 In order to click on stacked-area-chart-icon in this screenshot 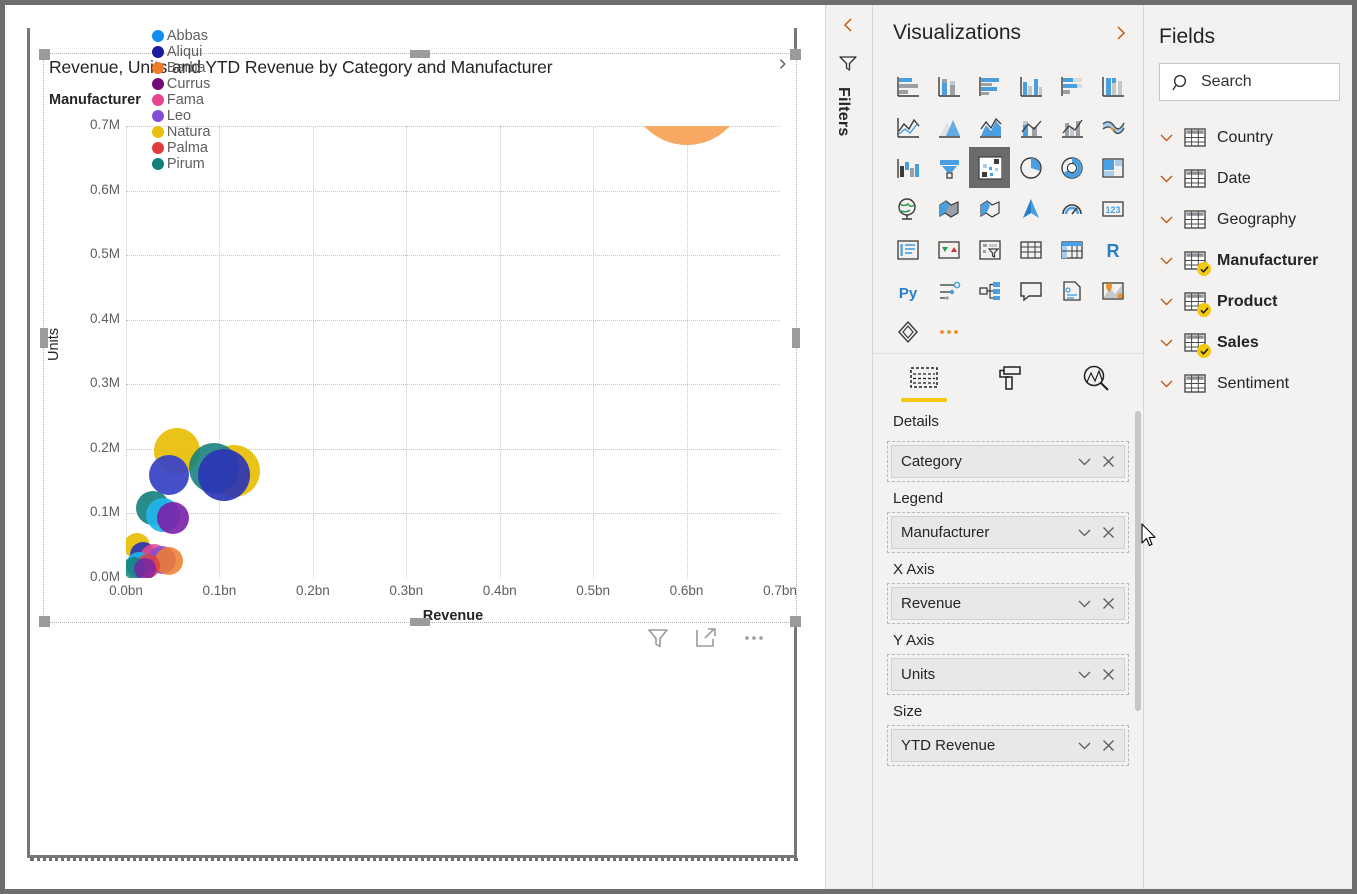, I will do `click(989, 126)`.